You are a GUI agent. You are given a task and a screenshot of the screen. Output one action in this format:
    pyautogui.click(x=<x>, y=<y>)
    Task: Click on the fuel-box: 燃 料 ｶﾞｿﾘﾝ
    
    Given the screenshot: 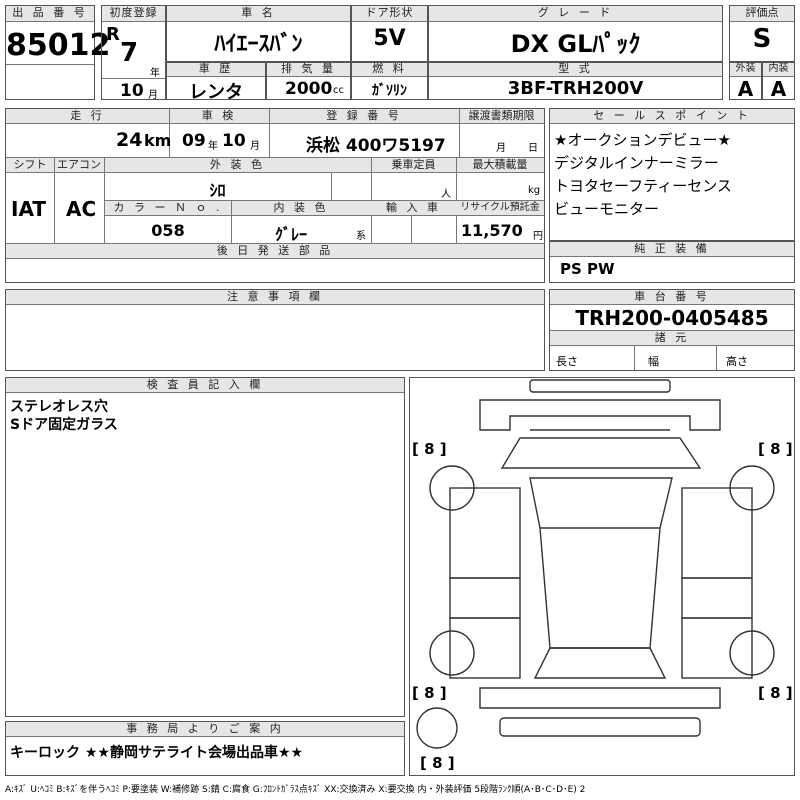 What is the action you would take?
    pyautogui.click(x=389, y=81)
    